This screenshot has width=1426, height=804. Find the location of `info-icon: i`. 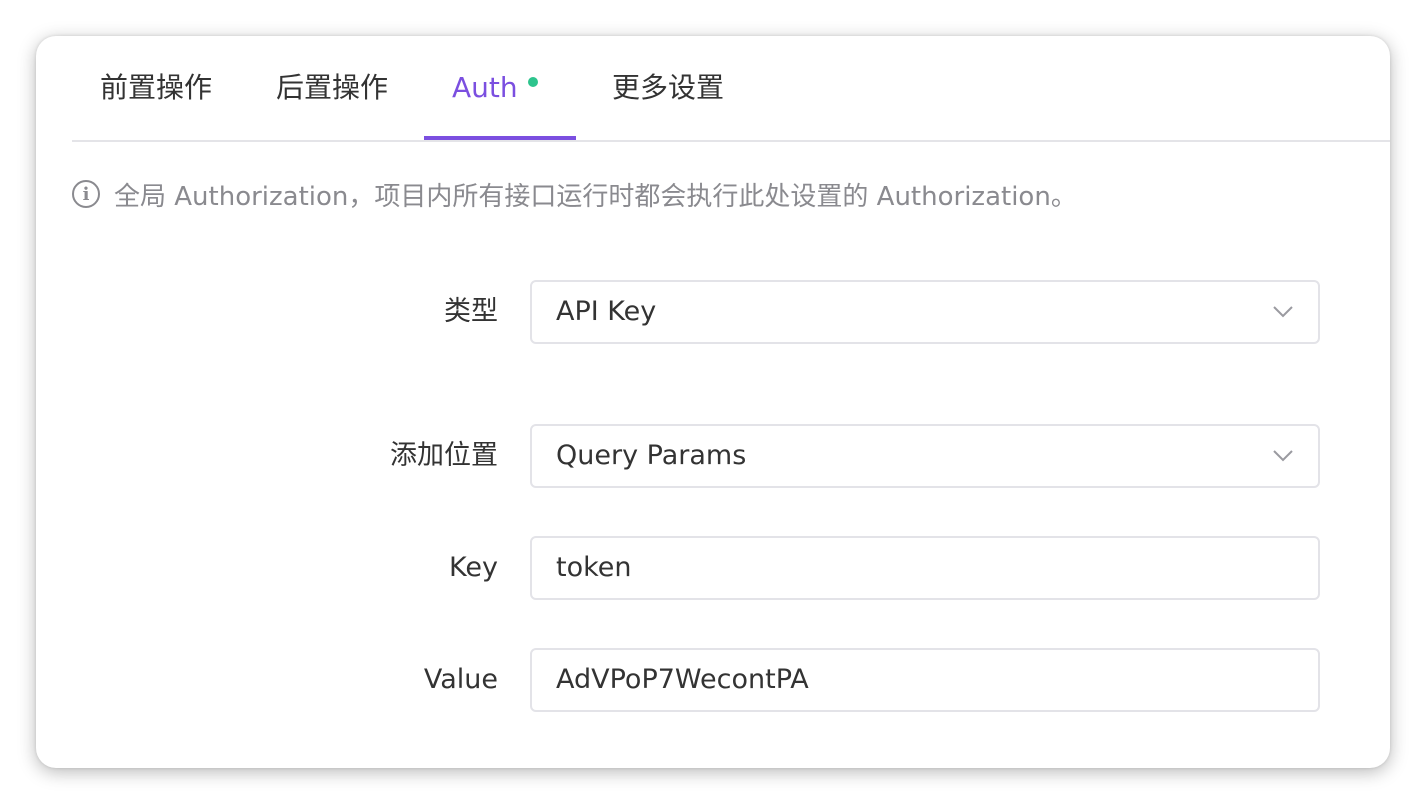

info-icon: i is located at coordinates (86, 194).